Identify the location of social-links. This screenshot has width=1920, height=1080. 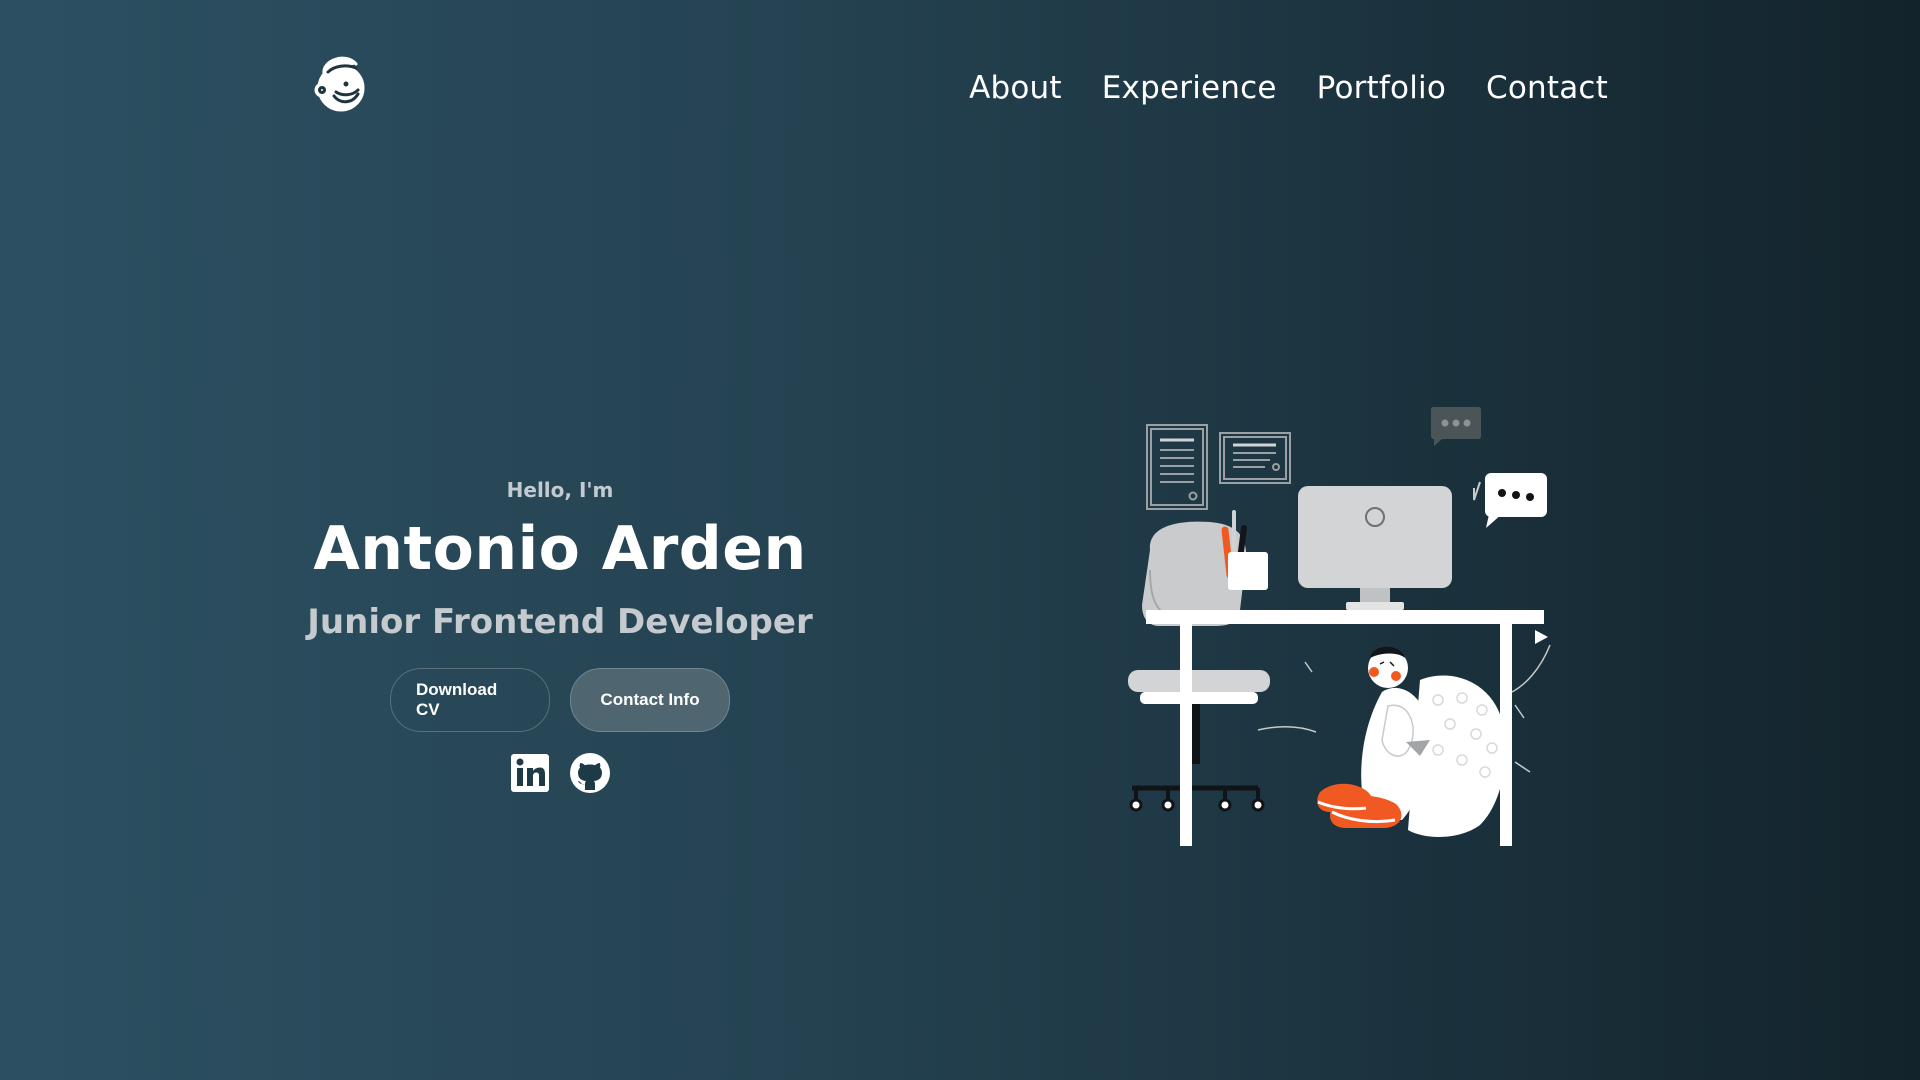
(560, 773).